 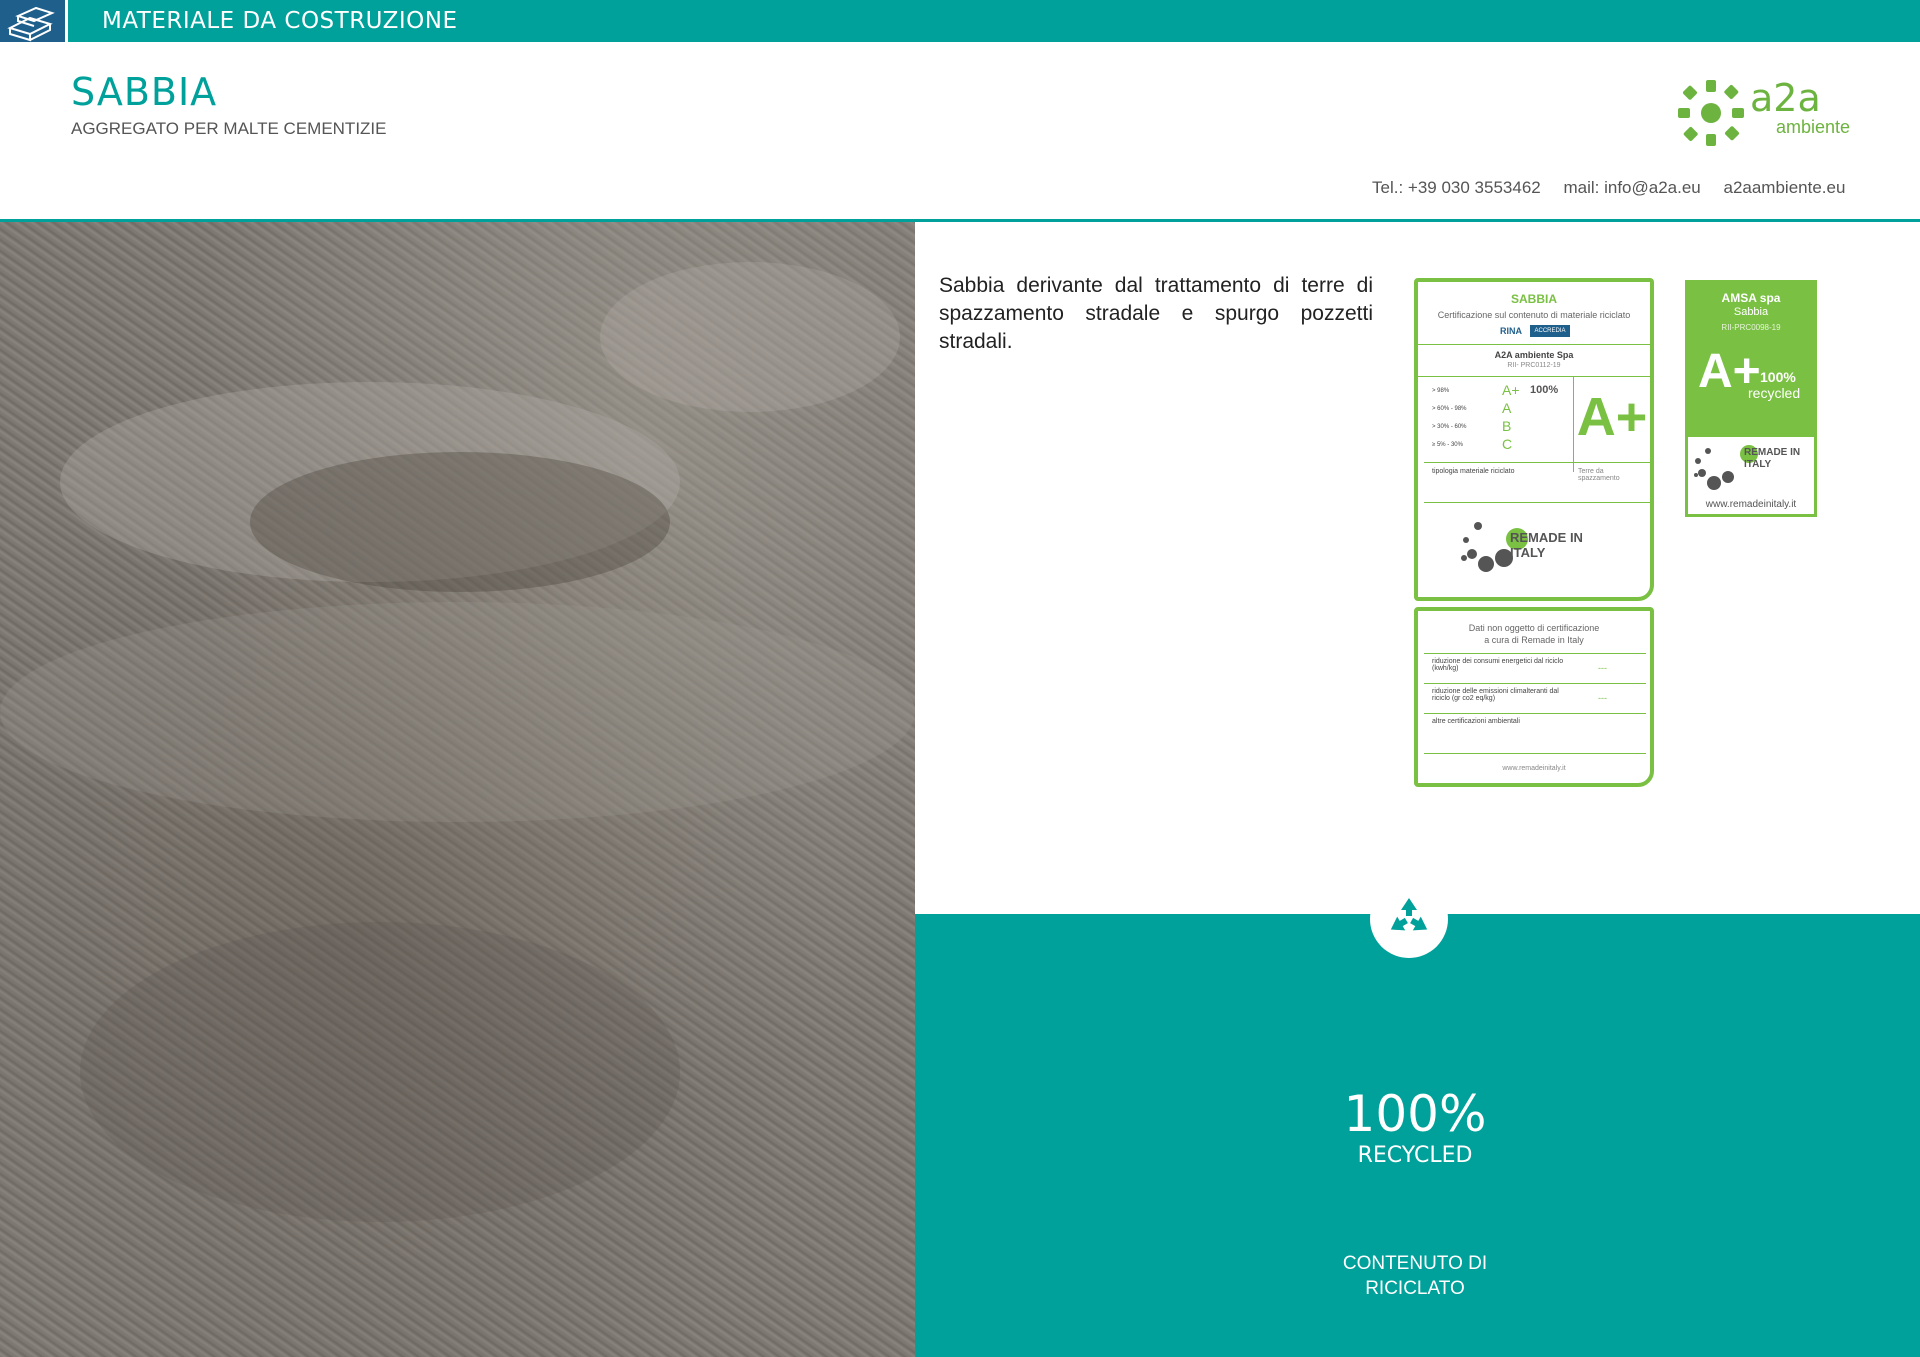 I want to click on remade-brand: REMADE IN ITALY, so click(x=1546, y=545).